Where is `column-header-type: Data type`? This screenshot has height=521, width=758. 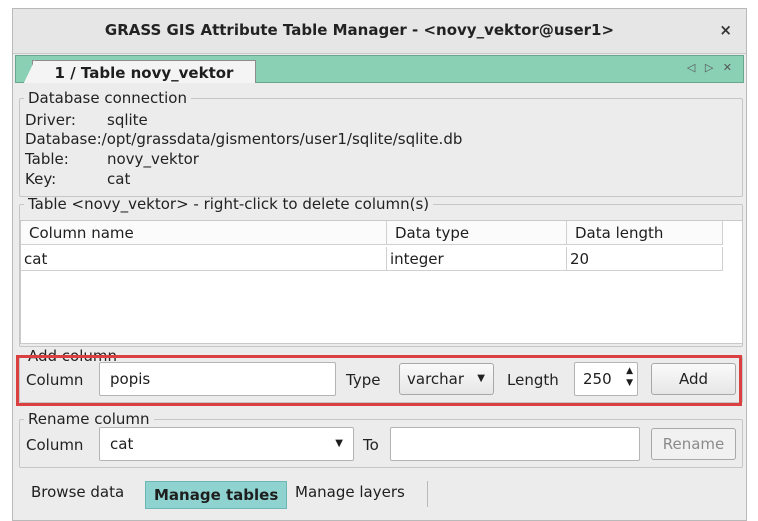 column-header-type: Data type is located at coordinates (477, 233).